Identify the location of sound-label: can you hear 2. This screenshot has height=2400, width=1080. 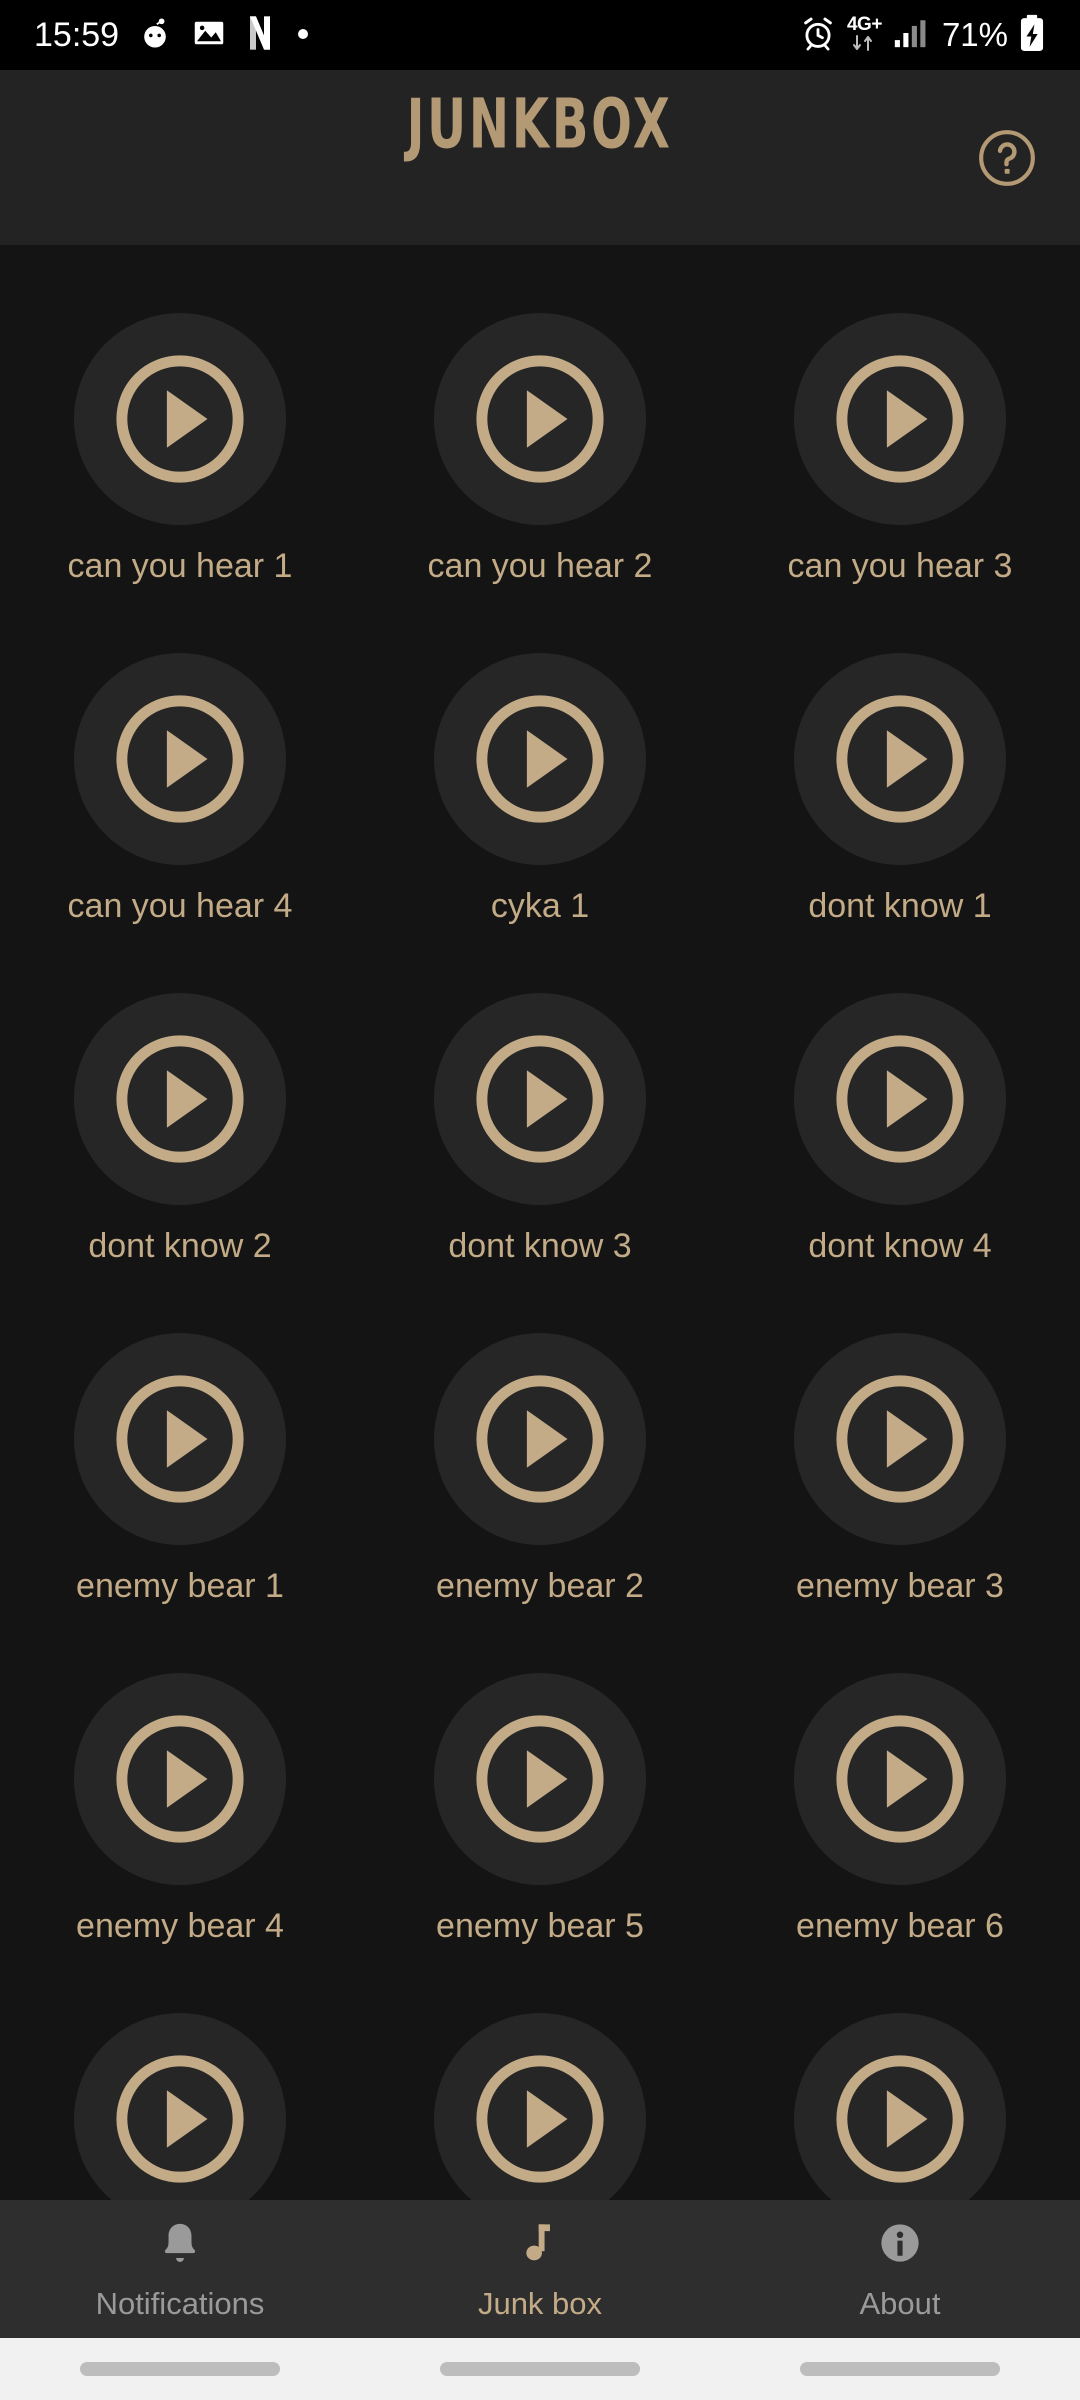
(540, 566).